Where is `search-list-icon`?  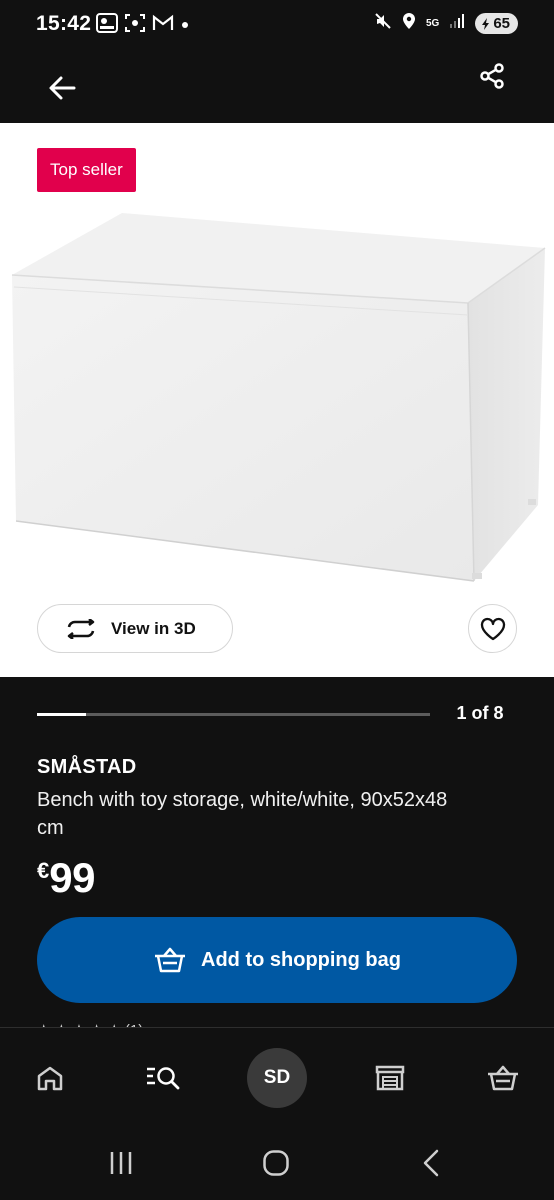 search-list-icon is located at coordinates (163, 1078).